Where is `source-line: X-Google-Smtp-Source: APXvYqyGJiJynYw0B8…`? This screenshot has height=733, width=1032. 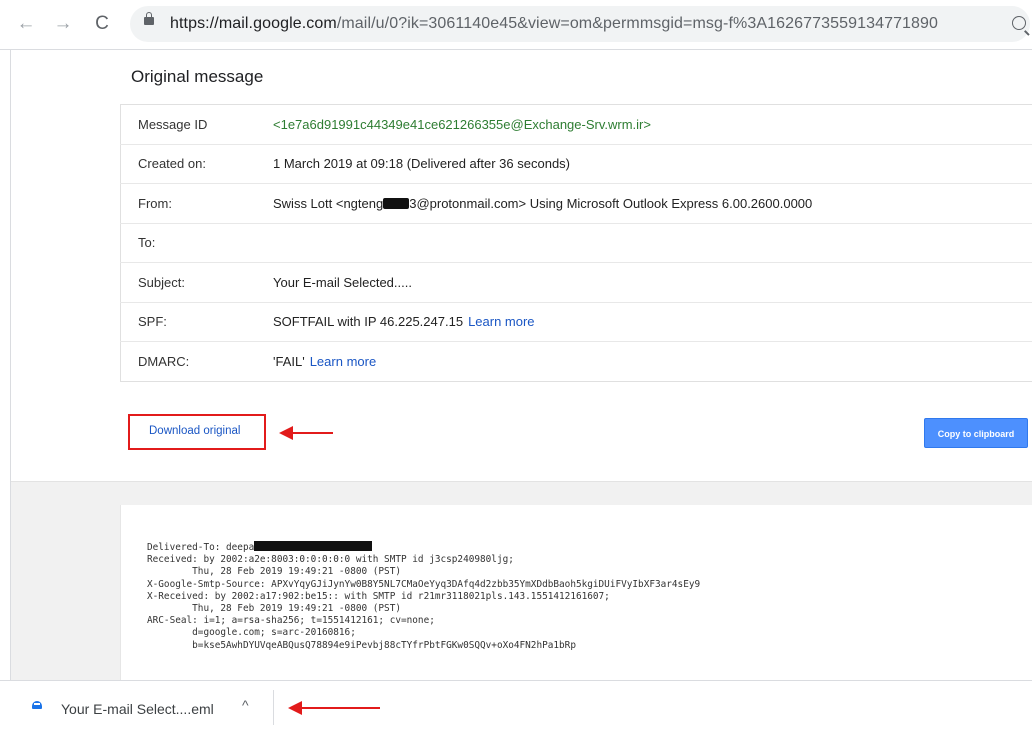
source-line: X-Google-Smtp-Source: APXvYqyGJiJynYw0B8… is located at coordinates (424, 584).